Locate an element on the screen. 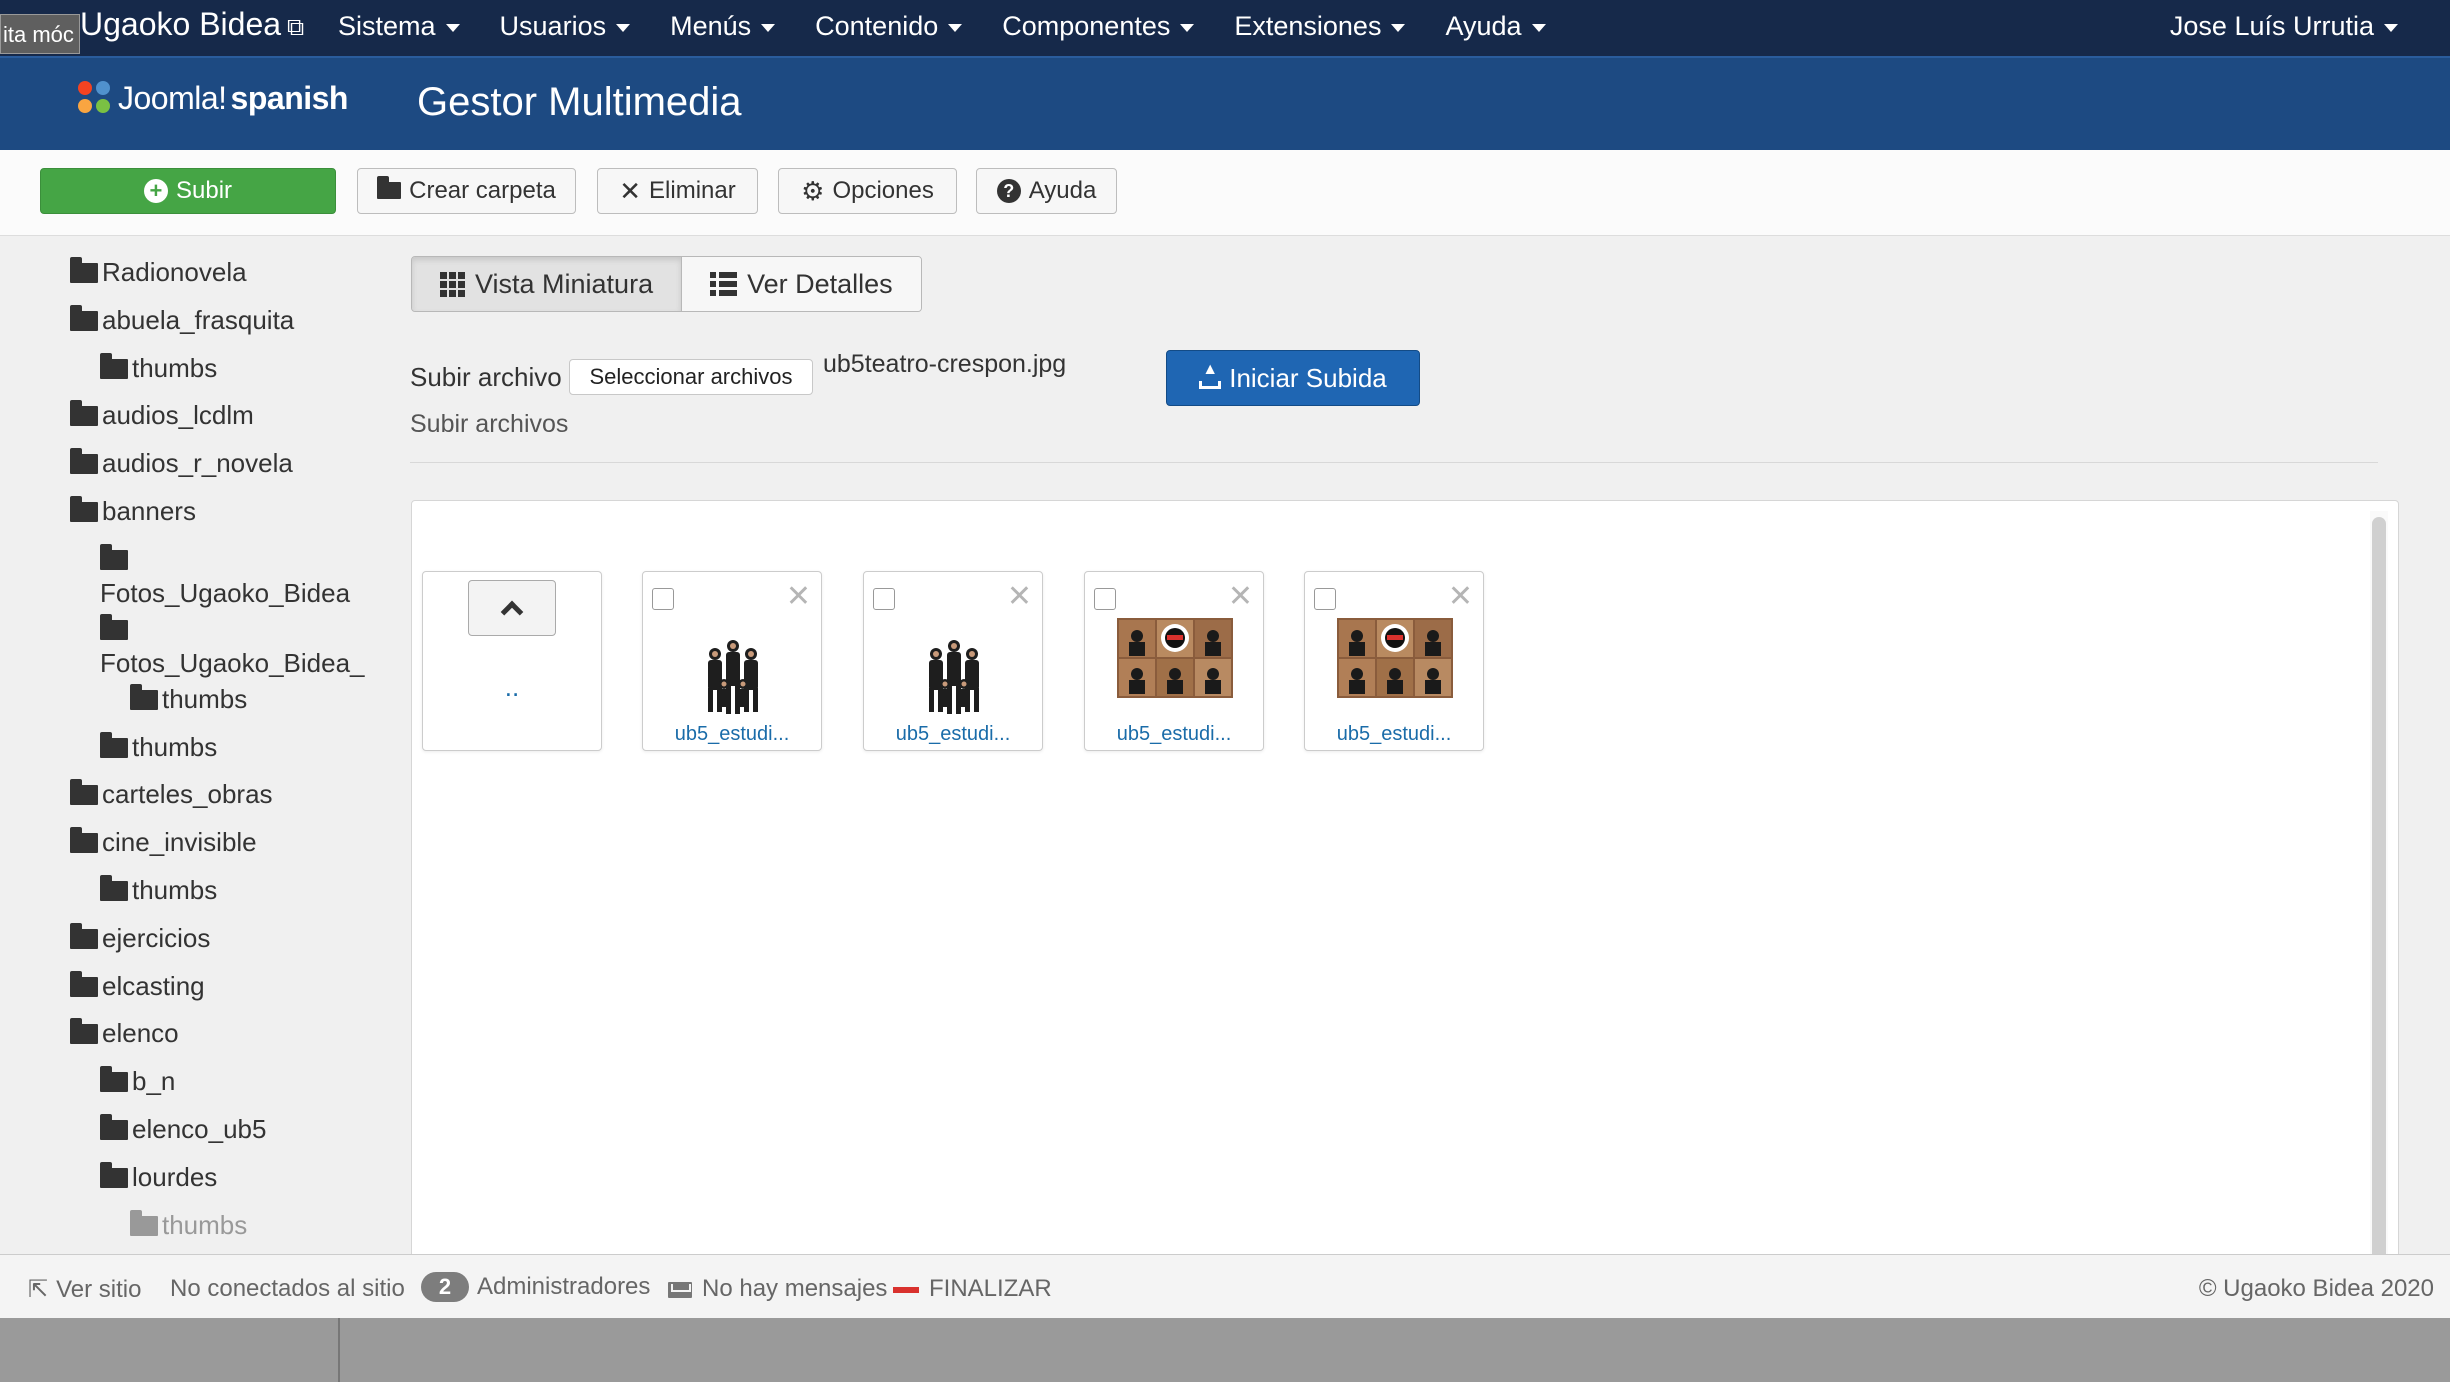 Image resolution: width=2450 pixels, height=1382 pixels. tree-folder-audios-r-novela: audios_r_novela is located at coordinates (225, 472).